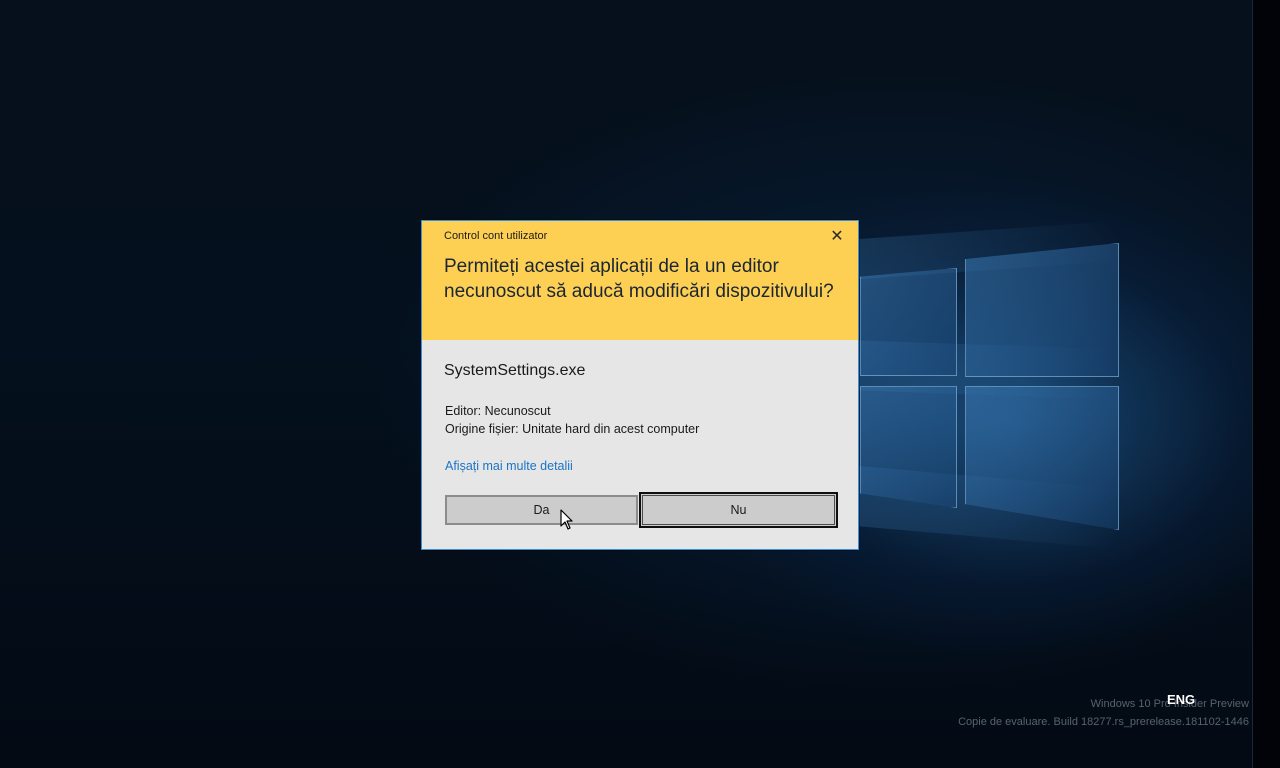 The image size is (1280, 768). What do you see at coordinates (541, 510) in the screenshot?
I see `yes-button: Da` at bounding box center [541, 510].